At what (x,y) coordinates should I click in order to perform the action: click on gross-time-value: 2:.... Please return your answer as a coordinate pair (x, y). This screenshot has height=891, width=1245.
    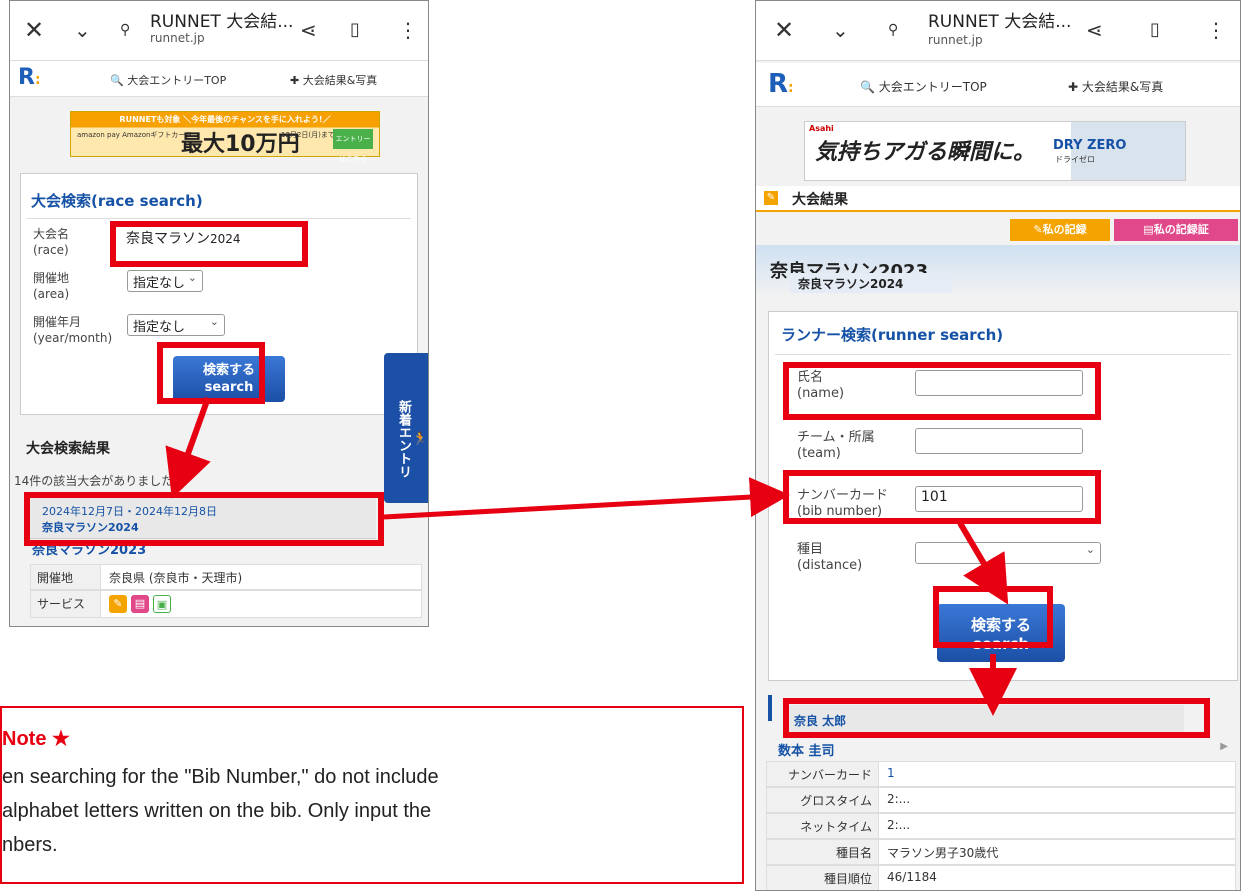
    Looking at the image, I should click on (899, 799).